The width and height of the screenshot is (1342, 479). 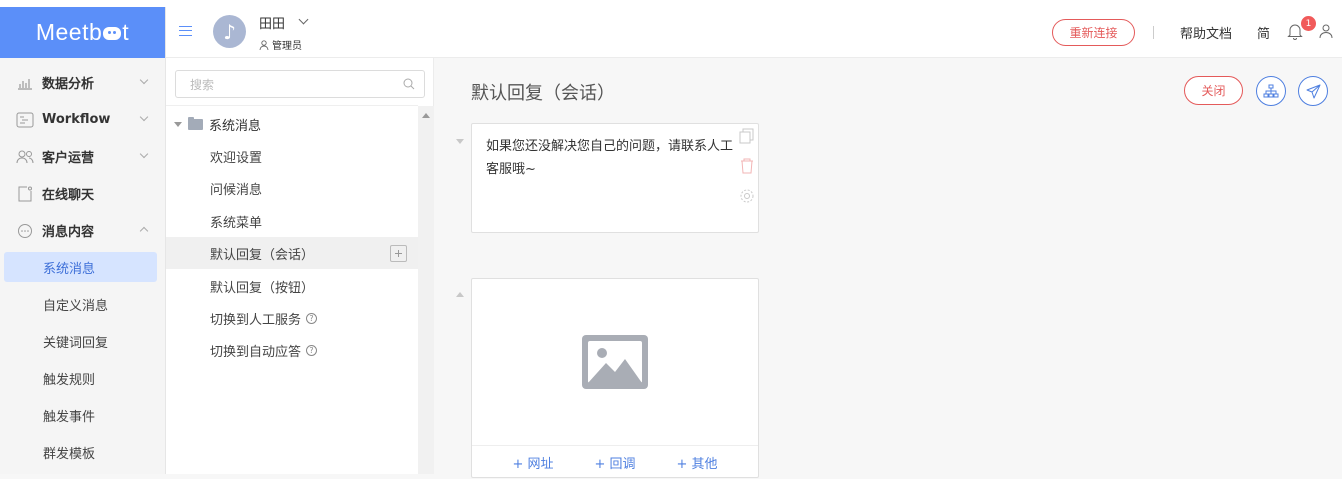 I want to click on tree-node-switch-to-auto: 切换到自动应答 ?, so click(x=292, y=350).